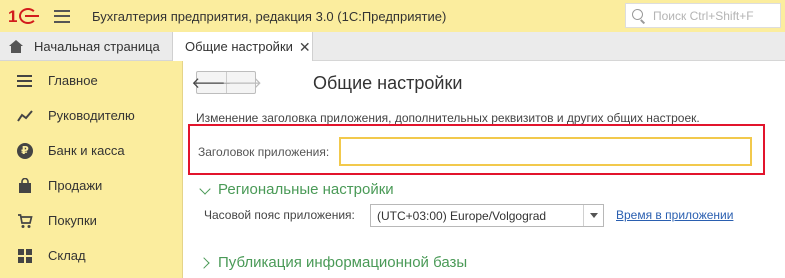  What do you see at coordinates (72, 220) in the screenshot?
I see `sidebar-item-label: Покупки` at bounding box center [72, 220].